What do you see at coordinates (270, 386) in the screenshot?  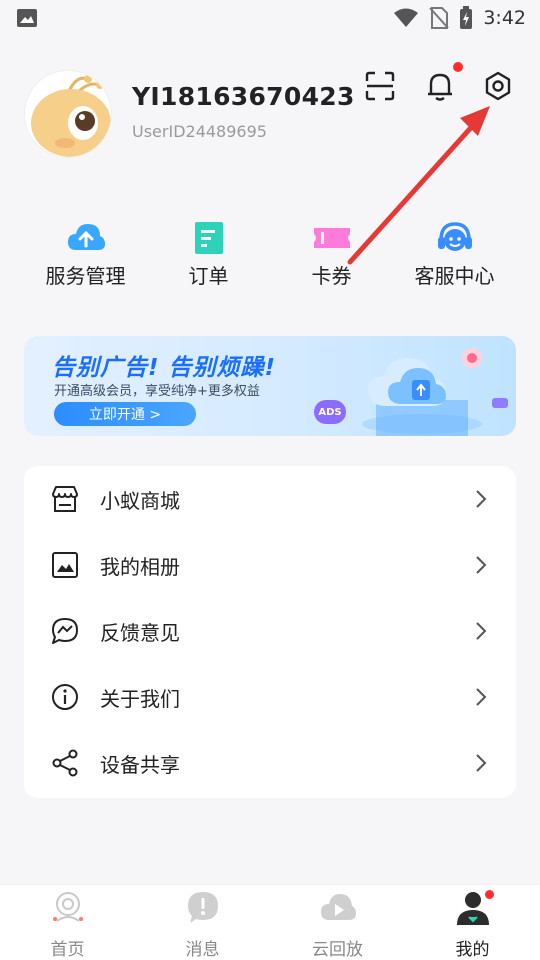 I see `vip-promo-banner: 告别广告! 告别烦躁! 开通高级会员，享受纯净+更多权益 立即开通 > ADS` at bounding box center [270, 386].